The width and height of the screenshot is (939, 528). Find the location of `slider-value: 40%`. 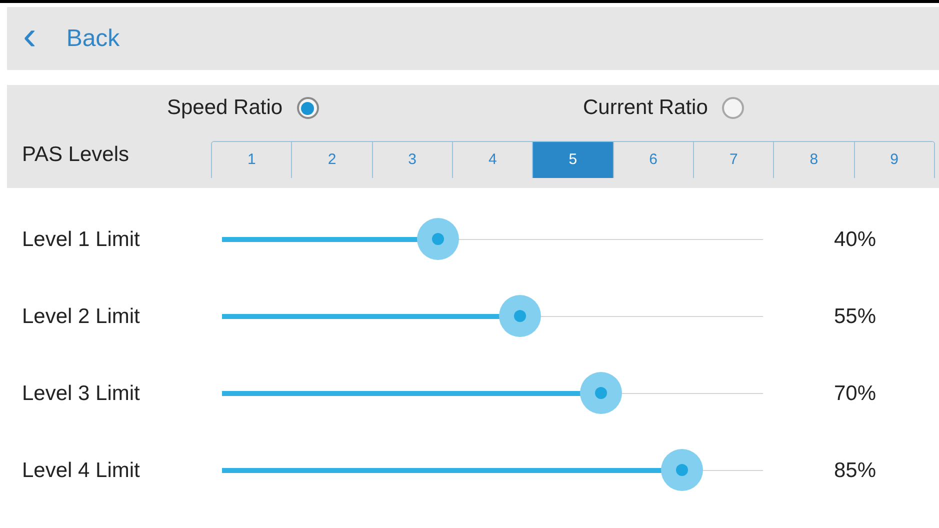

slider-value: 40% is located at coordinates (854, 240).